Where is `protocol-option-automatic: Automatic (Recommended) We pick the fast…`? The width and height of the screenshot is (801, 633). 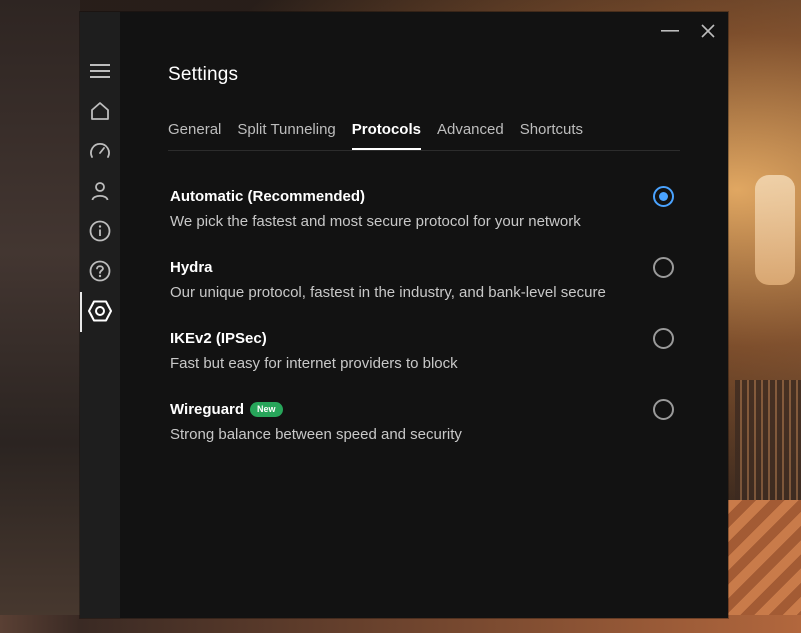 protocol-option-automatic: Automatic (Recommended) We pick the fast… is located at coordinates (430, 219).